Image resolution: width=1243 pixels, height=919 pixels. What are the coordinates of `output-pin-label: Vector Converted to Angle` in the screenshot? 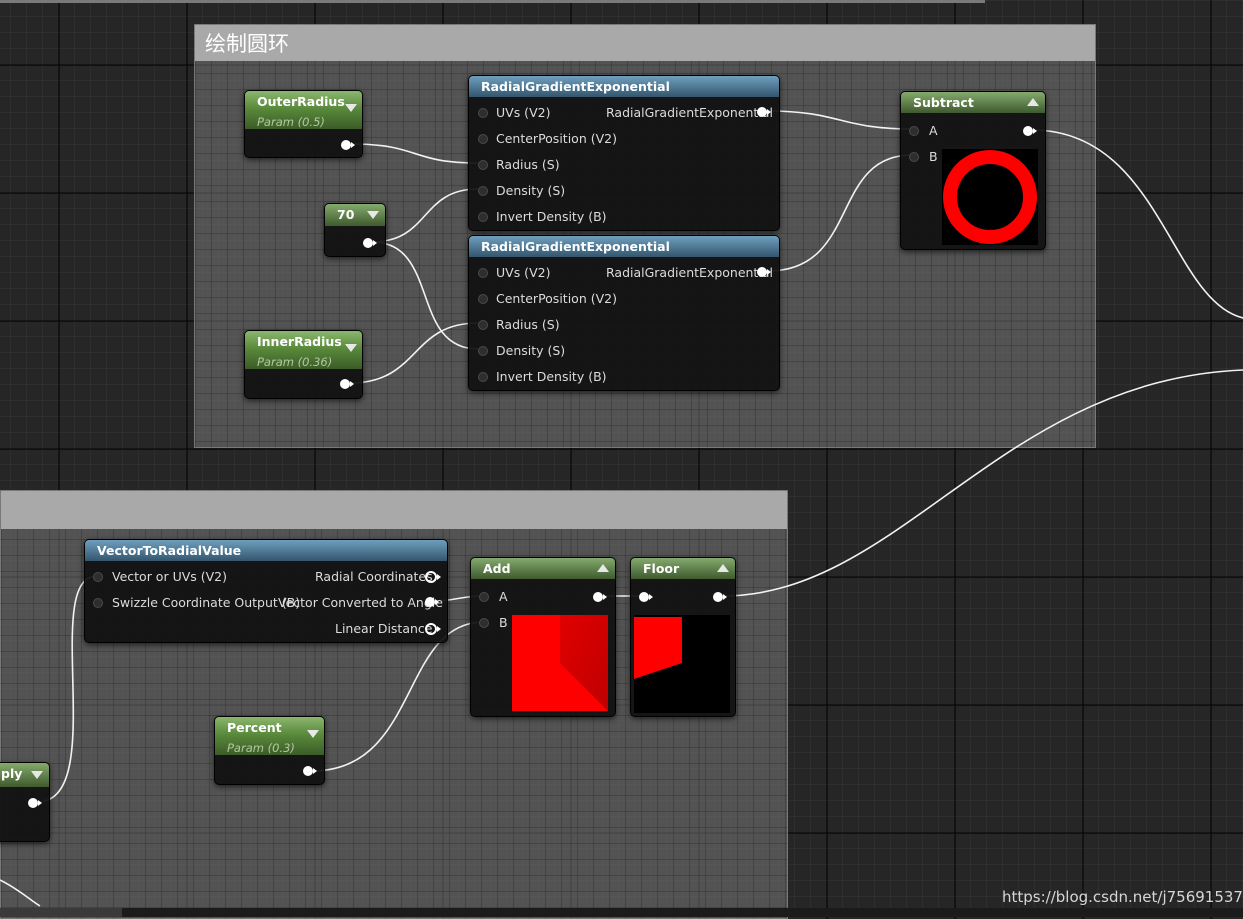 It's located at (360, 602).